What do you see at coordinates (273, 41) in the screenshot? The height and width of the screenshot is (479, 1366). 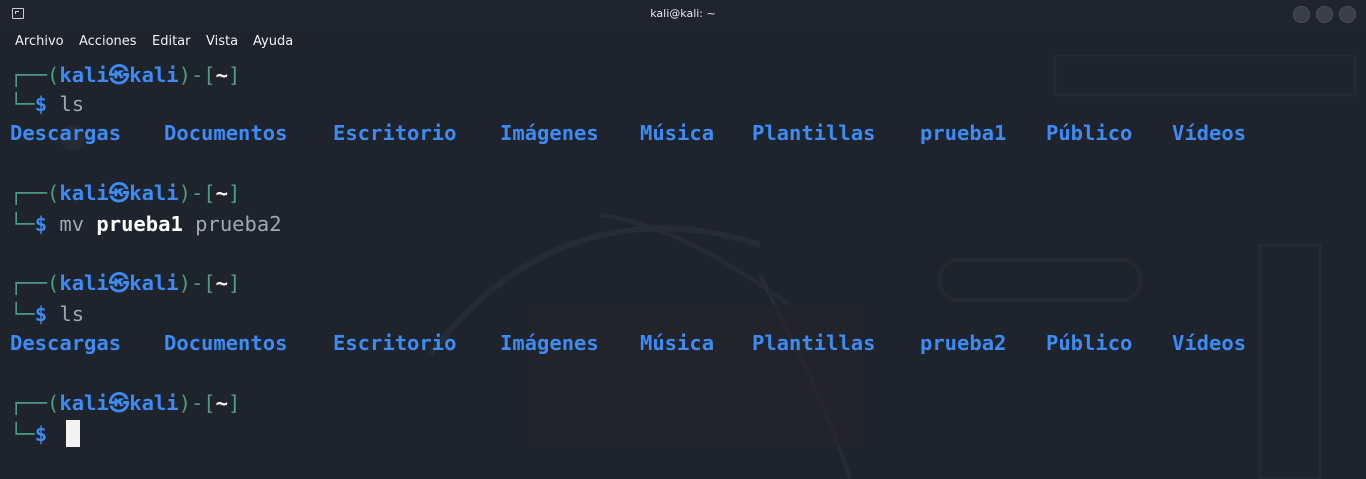 I see `menu-ayuda: Ayuda` at bounding box center [273, 41].